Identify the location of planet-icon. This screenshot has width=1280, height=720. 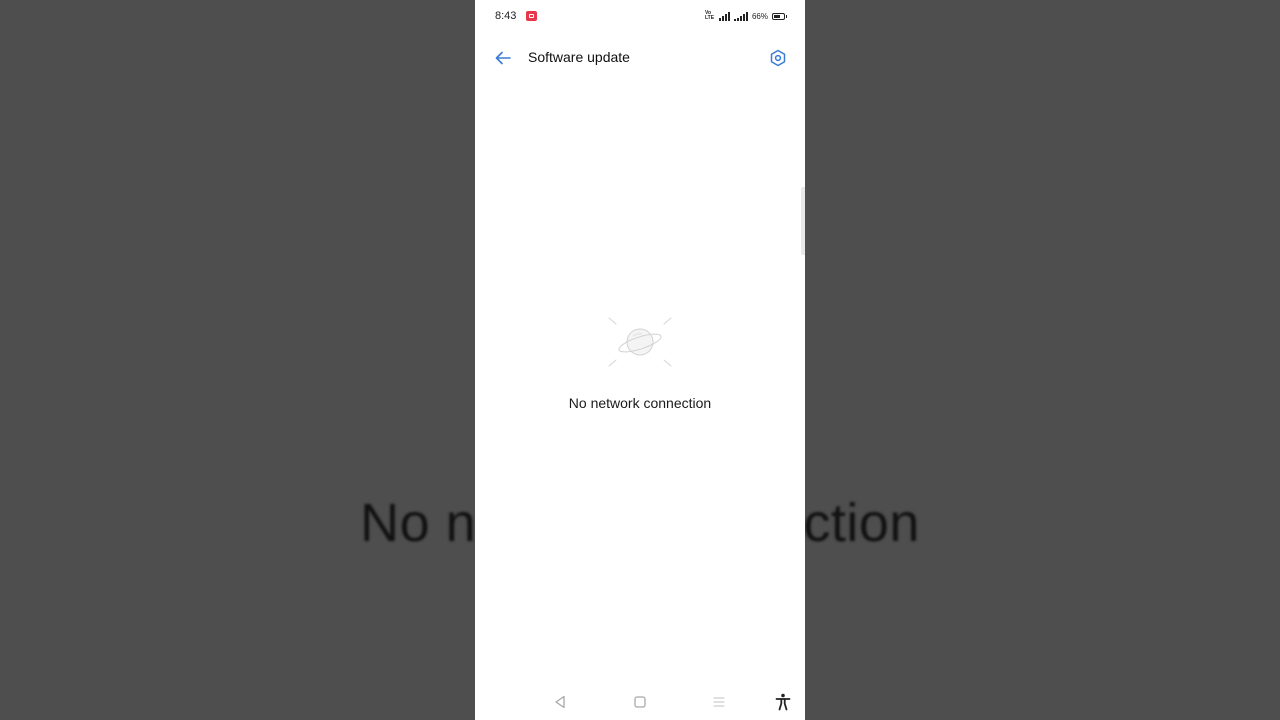
(640, 342).